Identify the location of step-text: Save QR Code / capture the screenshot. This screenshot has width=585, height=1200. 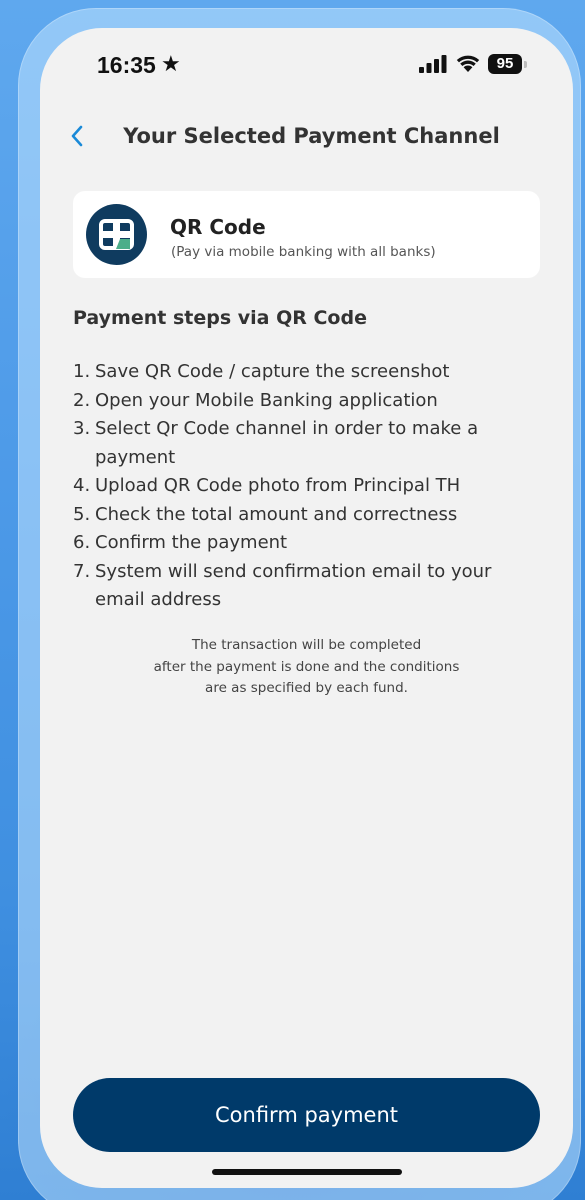
(272, 371).